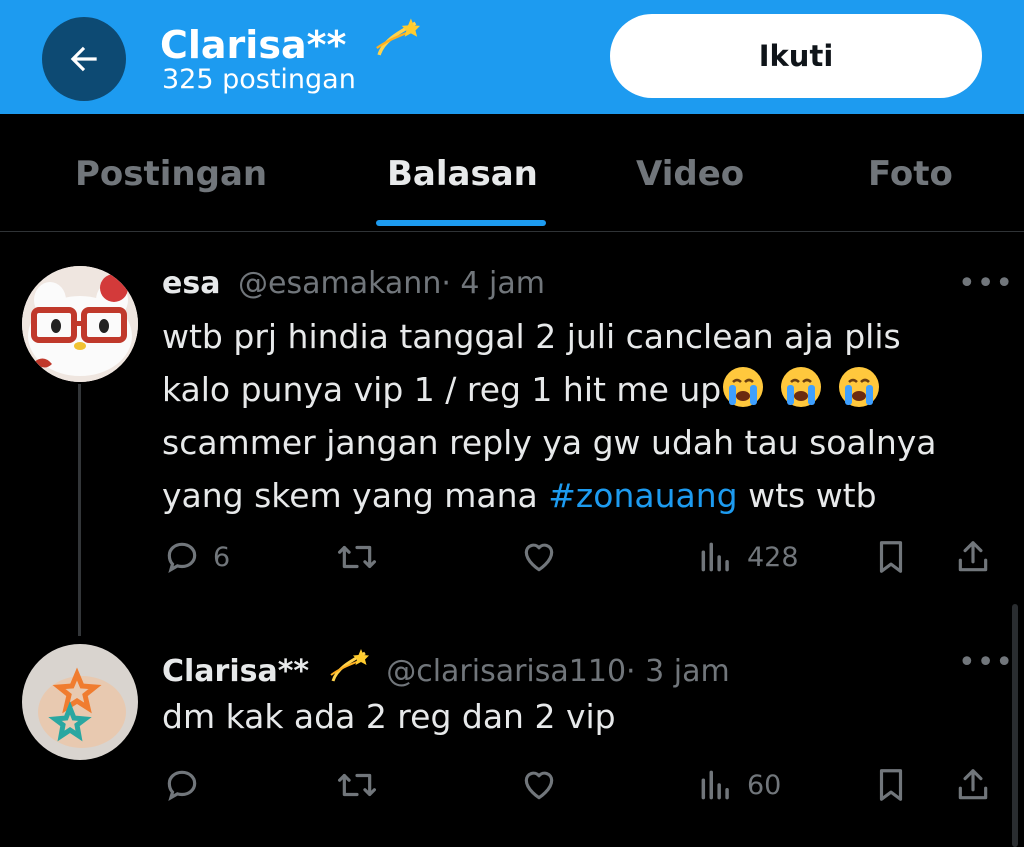 The height and width of the screenshot is (847, 1024). What do you see at coordinates (462, 174) in the screenshot?
I see `tab-balasan: Balasan` at bounding box center [462, 174].